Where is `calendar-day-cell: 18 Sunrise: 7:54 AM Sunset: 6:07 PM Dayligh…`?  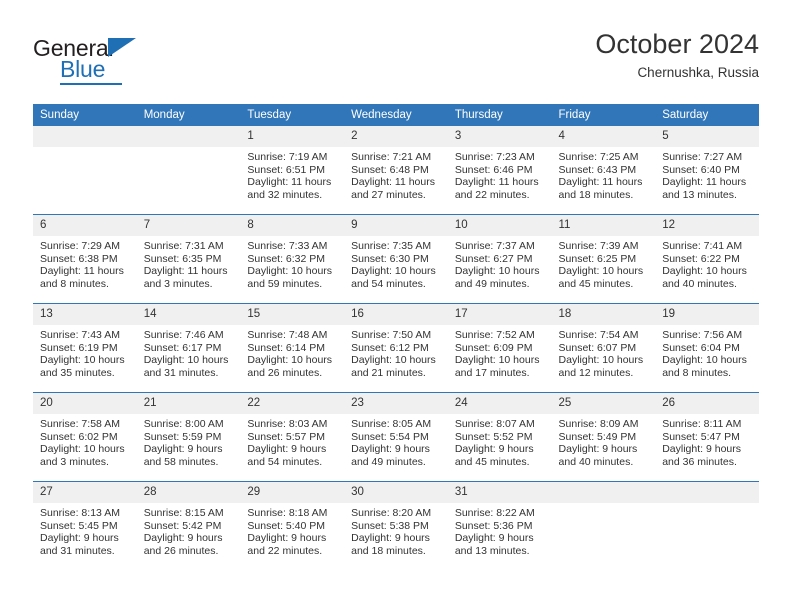 calendar-day-cell: 18 Sunrise: 7:54 AM Sunset: 6:07 PM Dayligh… is located at coordinates (603, 348).